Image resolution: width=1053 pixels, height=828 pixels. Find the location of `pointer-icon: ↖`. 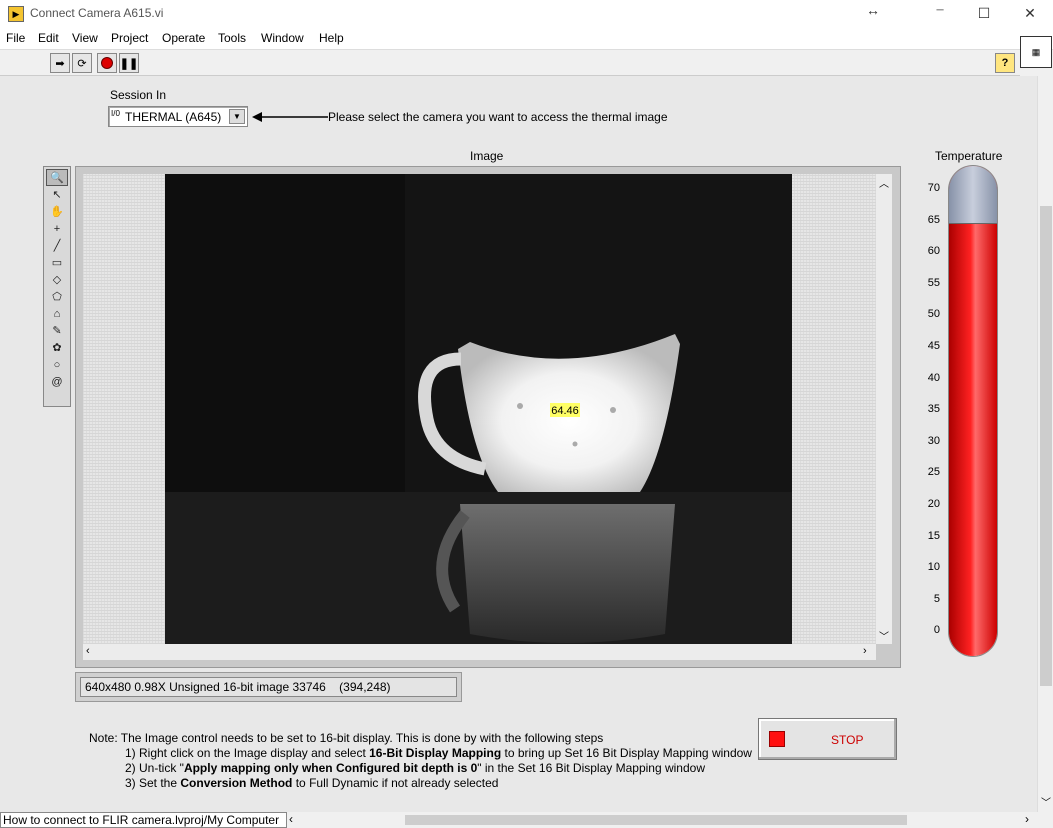

pointer-icon: ↖ is located at coordinates (57, 194).